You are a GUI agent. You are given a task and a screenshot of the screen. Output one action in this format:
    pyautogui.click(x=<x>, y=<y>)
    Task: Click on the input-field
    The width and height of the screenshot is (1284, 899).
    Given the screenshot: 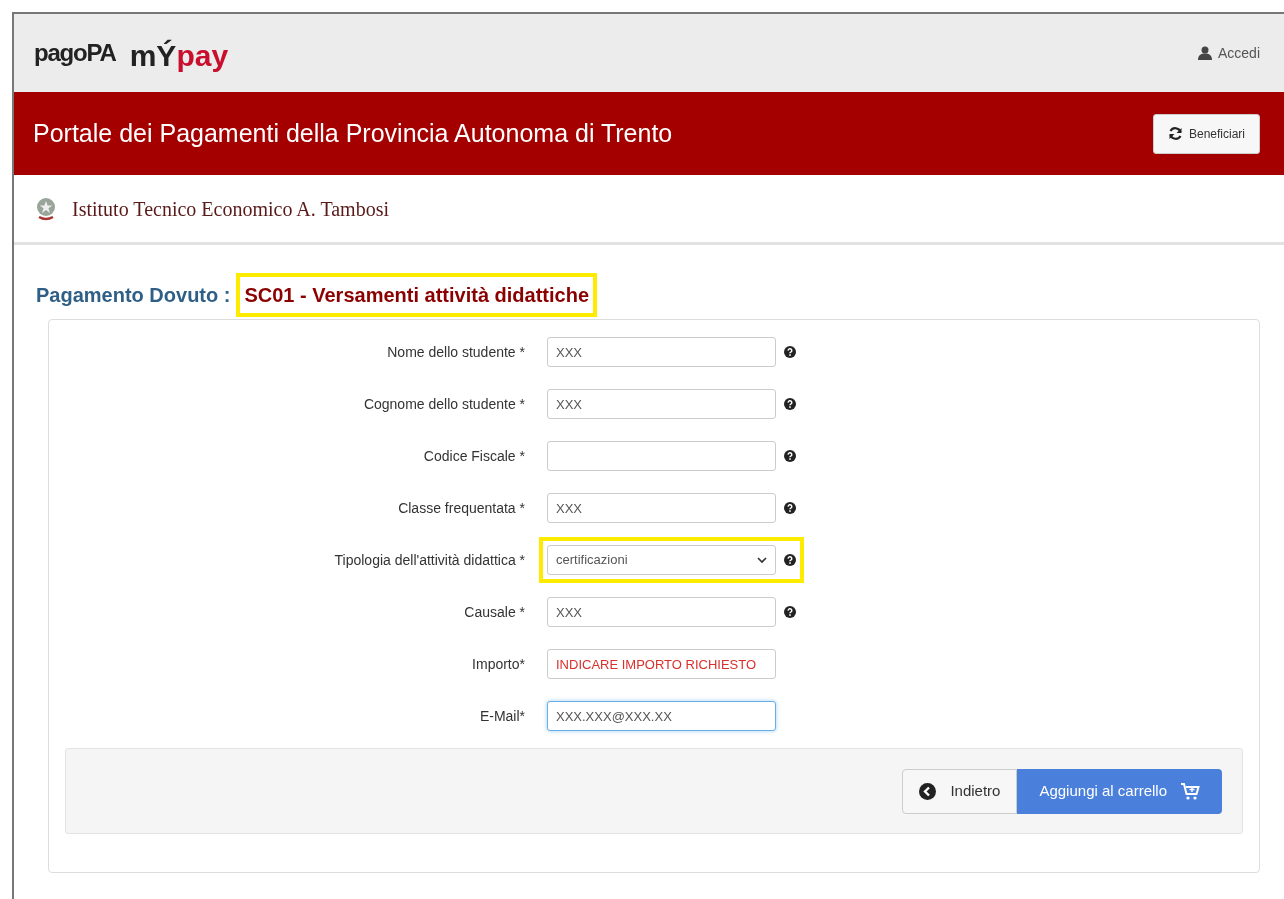 What is the action you would take?
    pyautogui.click(x=661, y=456)
    